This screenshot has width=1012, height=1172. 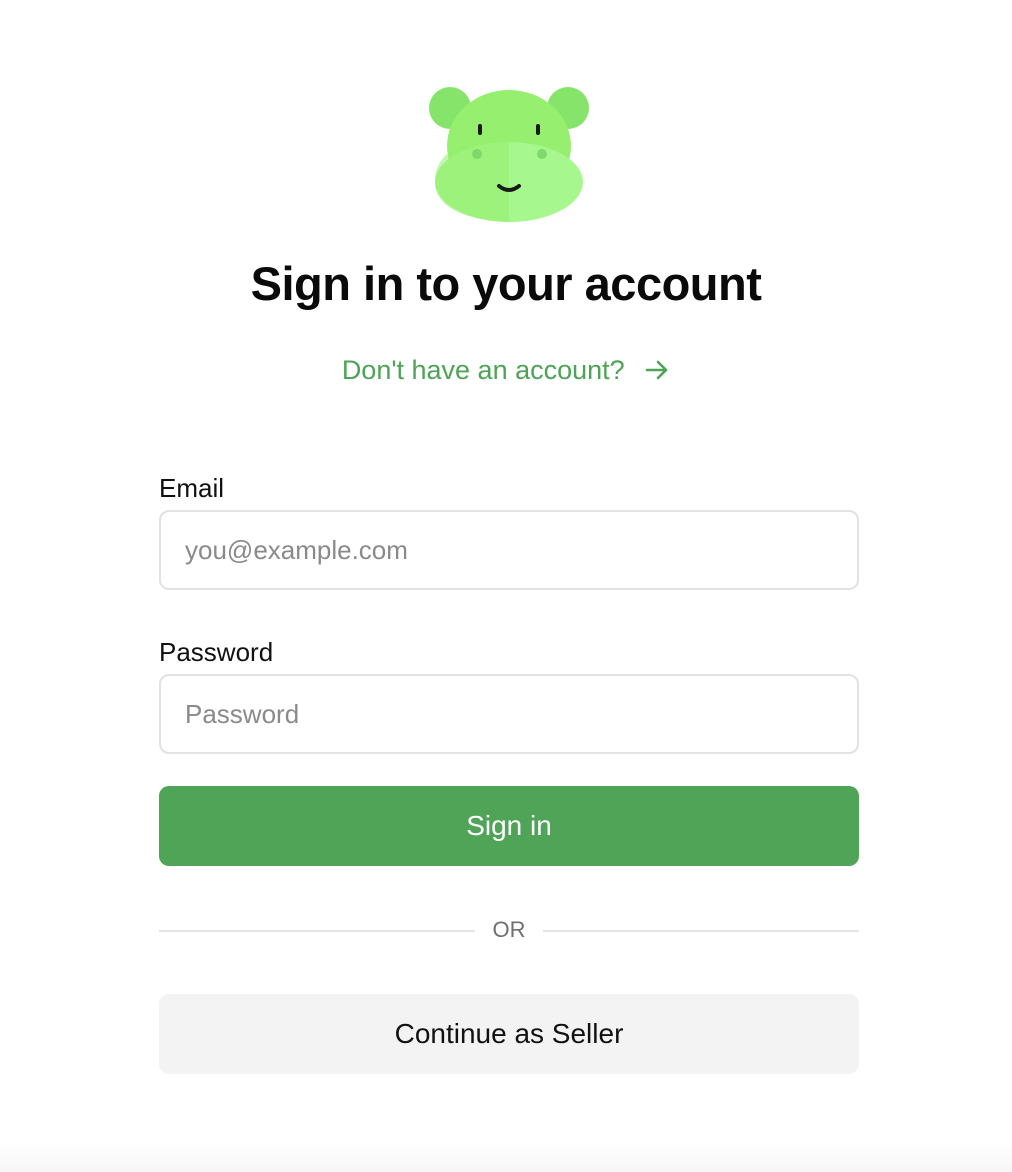 I want to click on password-label: Password, so click(x=216, y=652).